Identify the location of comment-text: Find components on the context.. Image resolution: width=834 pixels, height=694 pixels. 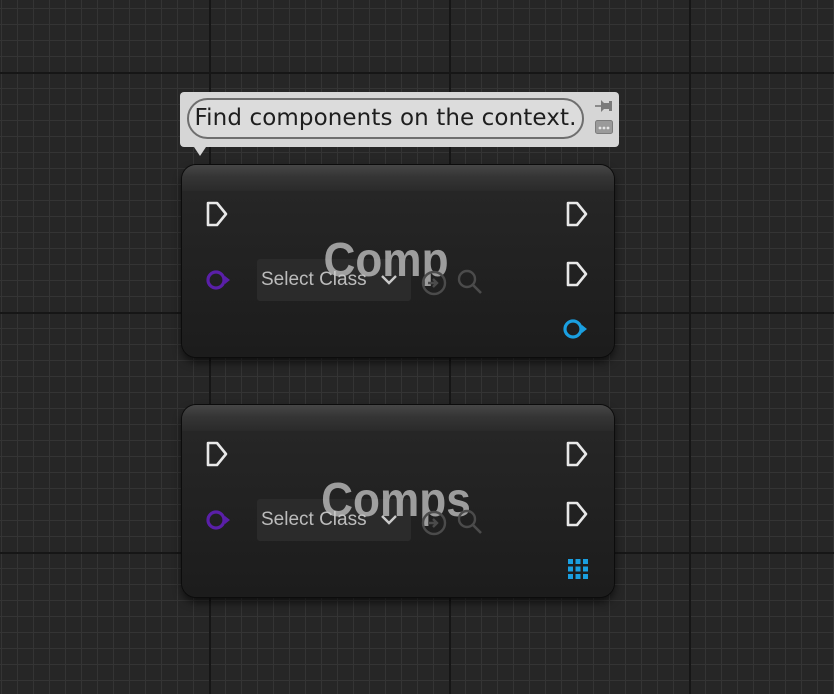
(385, 118).